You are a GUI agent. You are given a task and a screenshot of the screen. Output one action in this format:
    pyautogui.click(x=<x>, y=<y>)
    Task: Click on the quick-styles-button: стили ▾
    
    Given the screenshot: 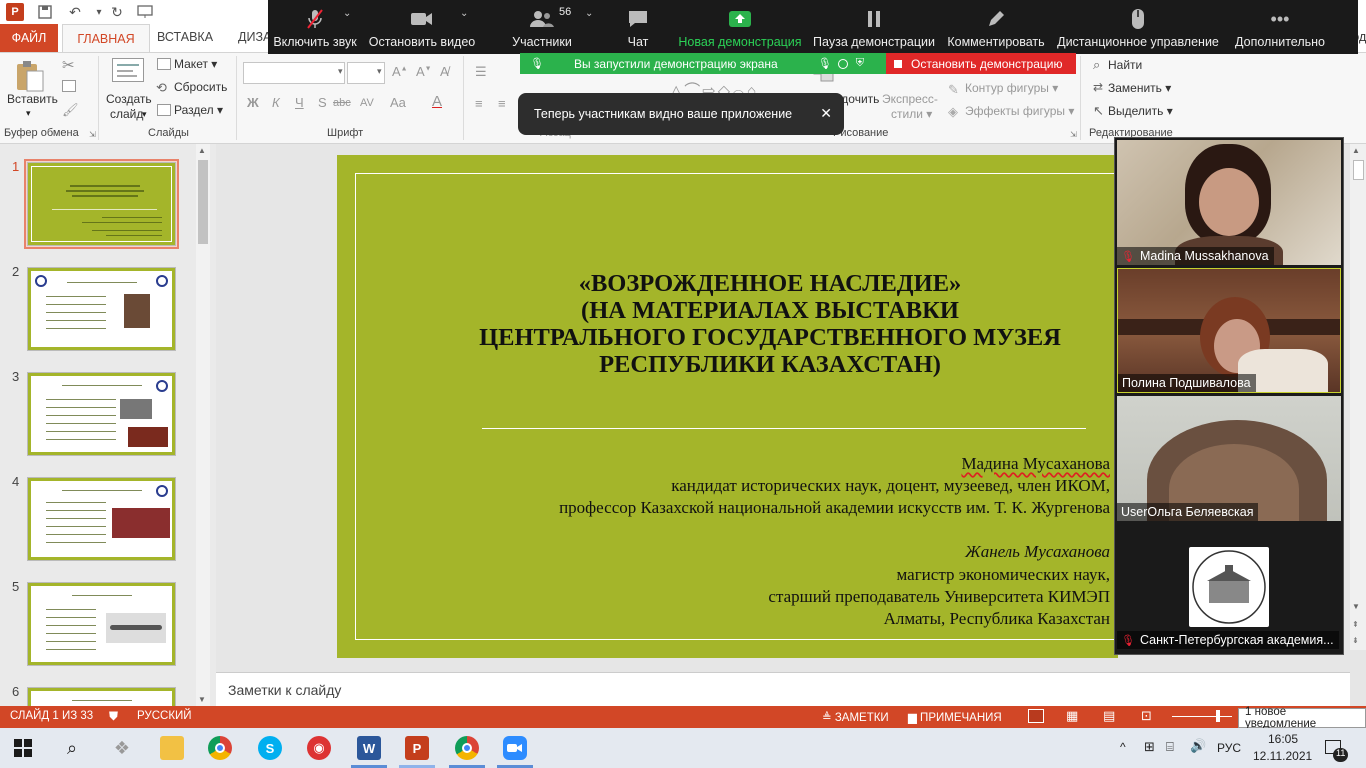 What is the action you would take?
    pyautogui.click(x=911, y=114)
    